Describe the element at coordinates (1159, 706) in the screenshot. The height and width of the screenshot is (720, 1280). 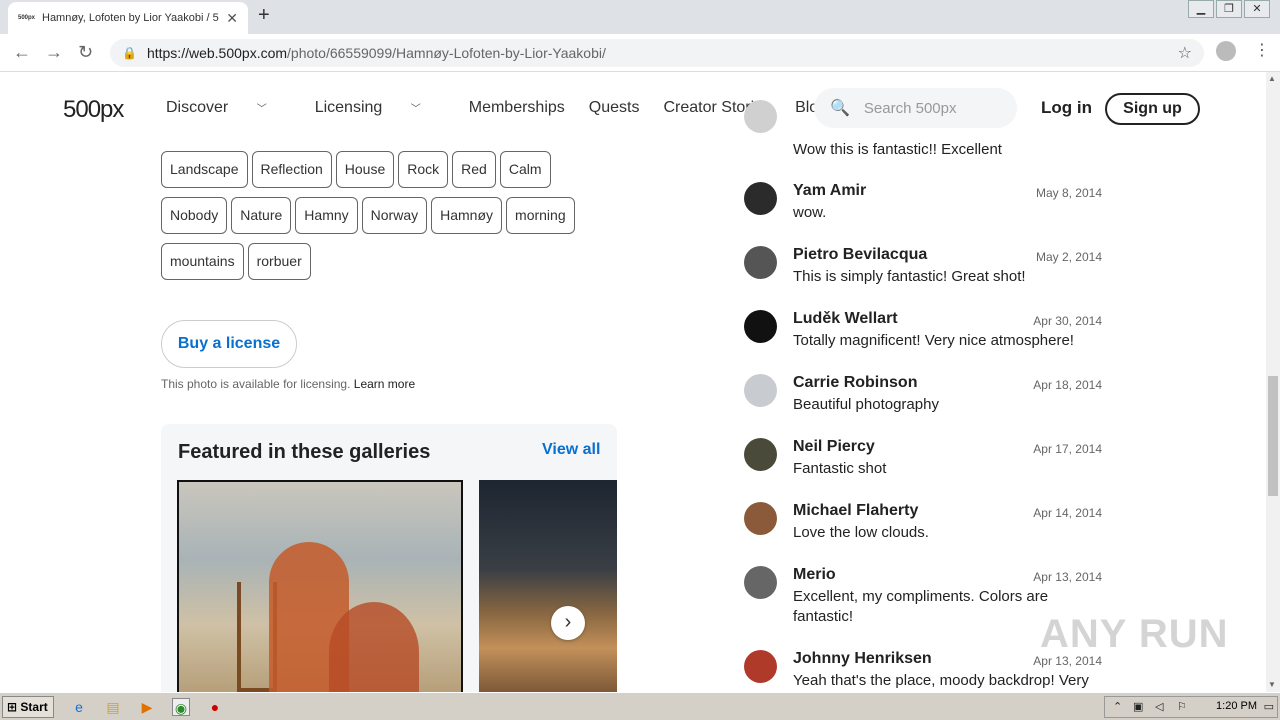
I see `volume-icon: ◁` at that location.